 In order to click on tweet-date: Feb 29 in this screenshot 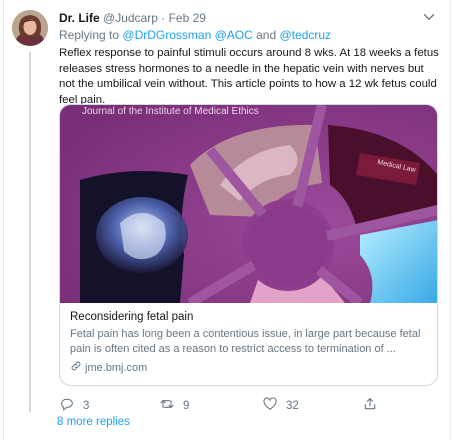, I will do `click(187, 18)`.